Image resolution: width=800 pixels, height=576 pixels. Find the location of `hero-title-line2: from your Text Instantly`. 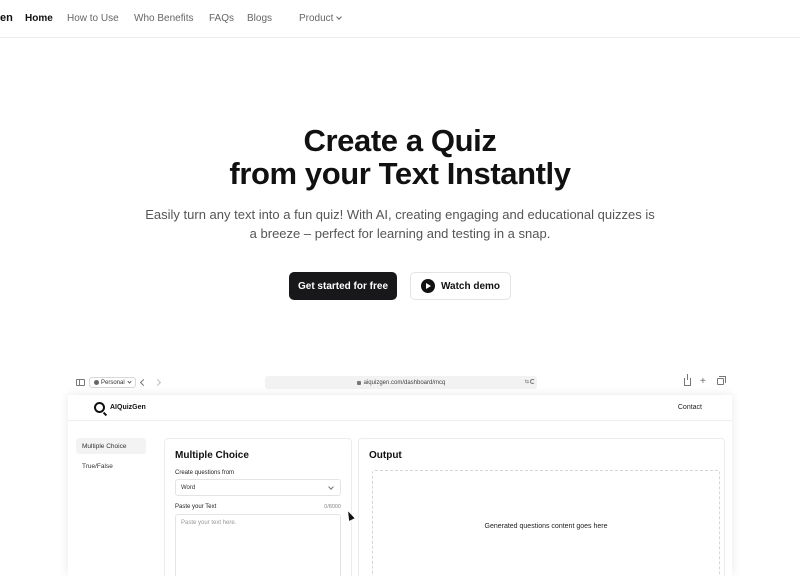

hero-title-line2: from your Text Instantly is located at coordinates (400, 173).